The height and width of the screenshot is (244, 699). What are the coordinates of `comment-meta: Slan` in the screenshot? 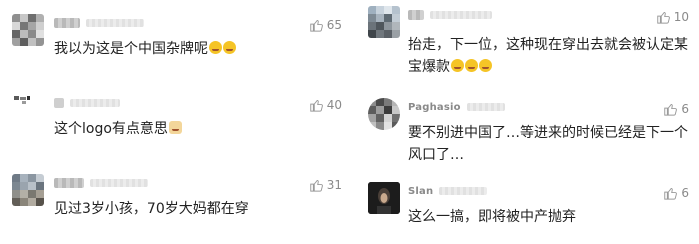 It's located at (448, 191).